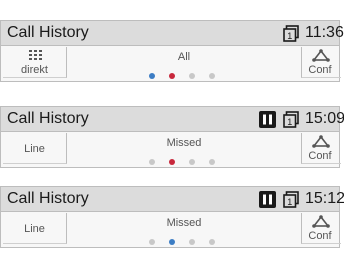 Image resolution: width=344 pixels, height=262 pixels. What do you see at coordinates (35, 62) in the screenshot?
I see `direkt-softkey: direkt` at bounding box center [35, 62].